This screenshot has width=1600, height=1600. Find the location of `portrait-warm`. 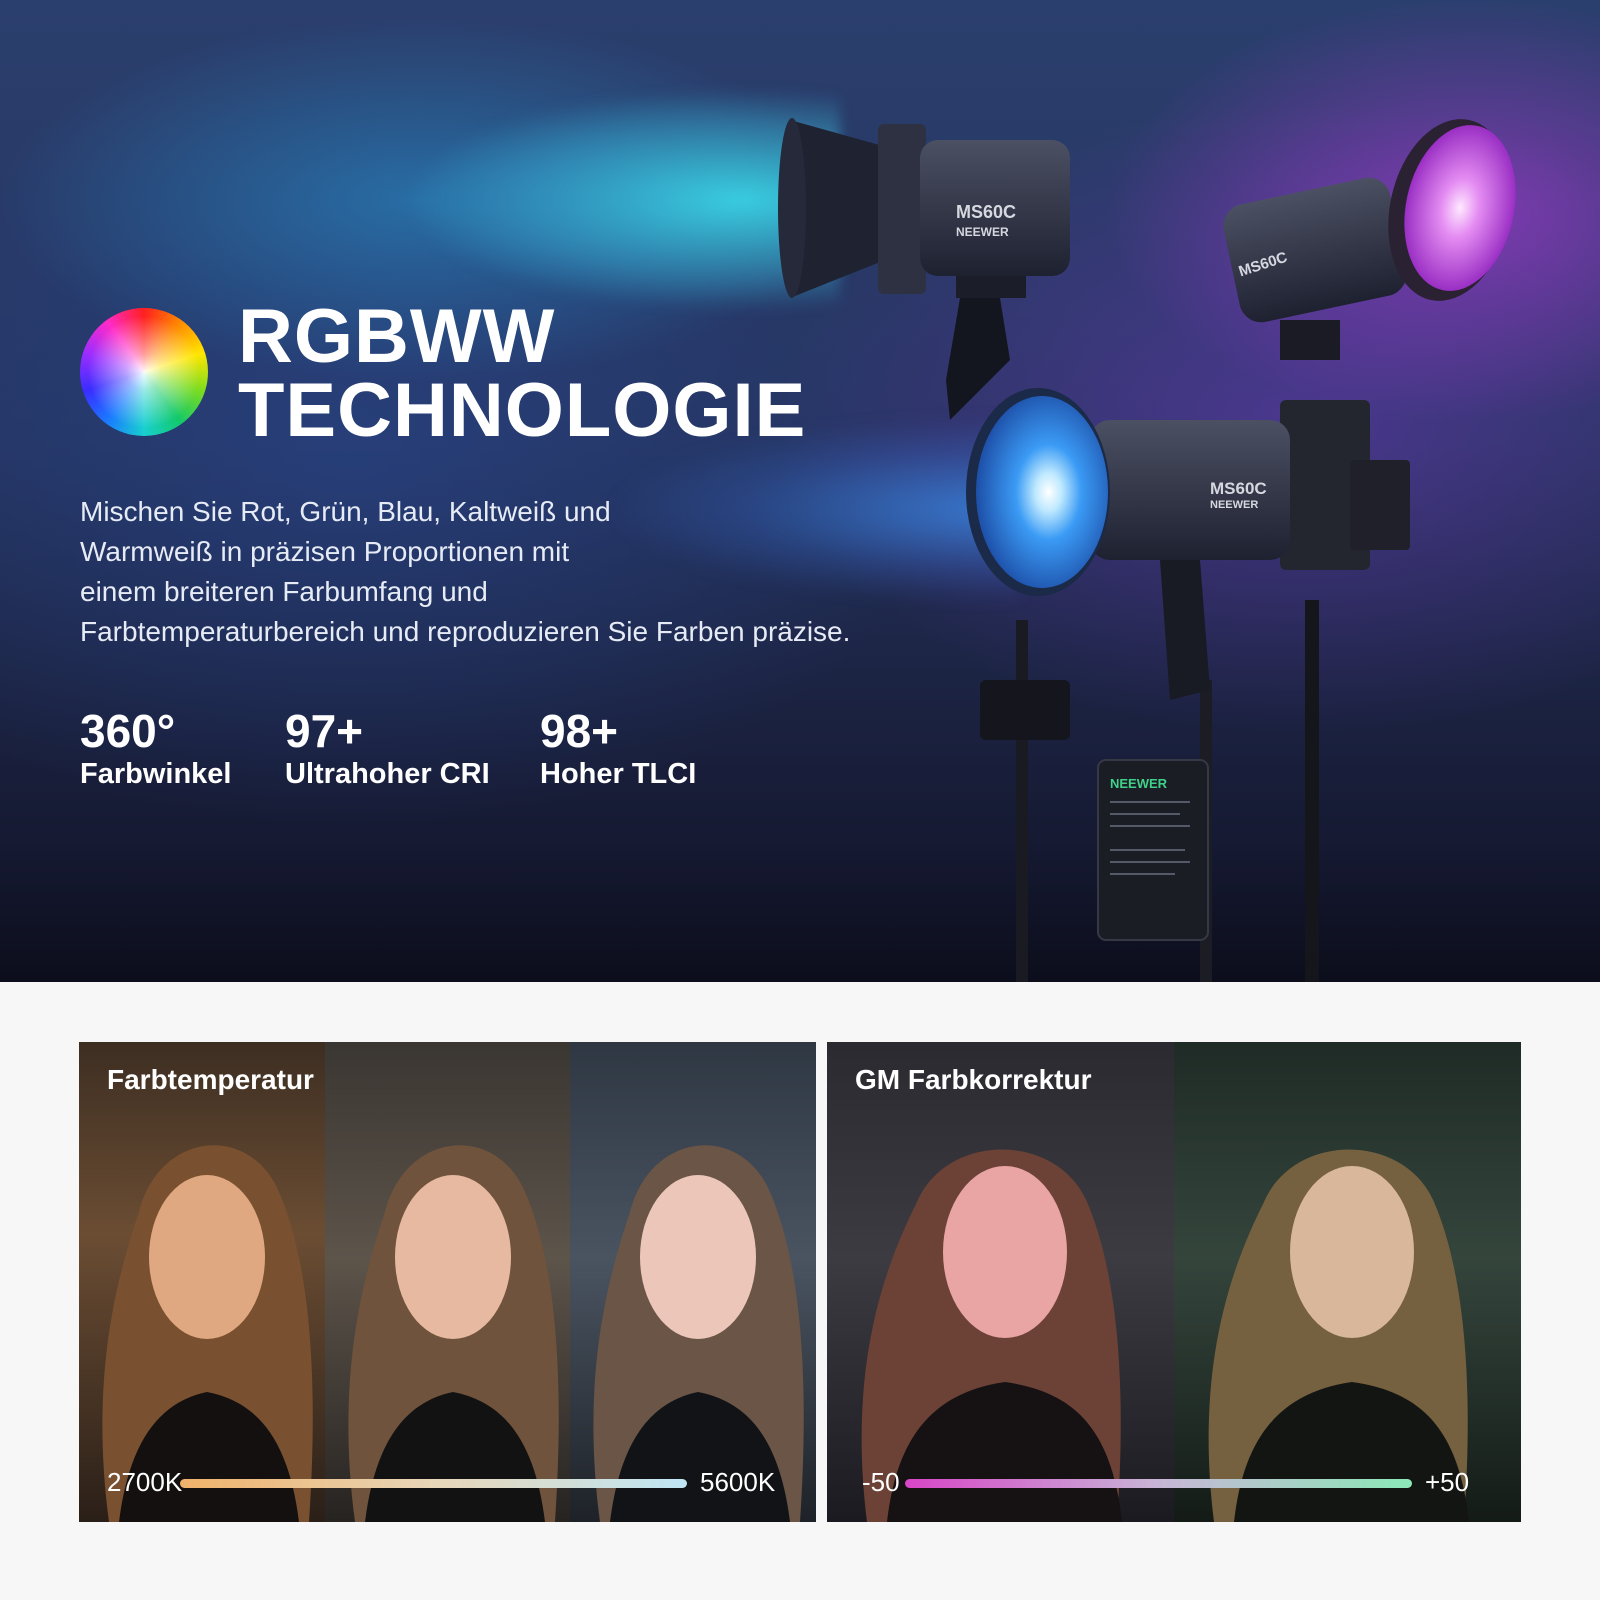

portrait-warm is located at coordinates (202, 1282).